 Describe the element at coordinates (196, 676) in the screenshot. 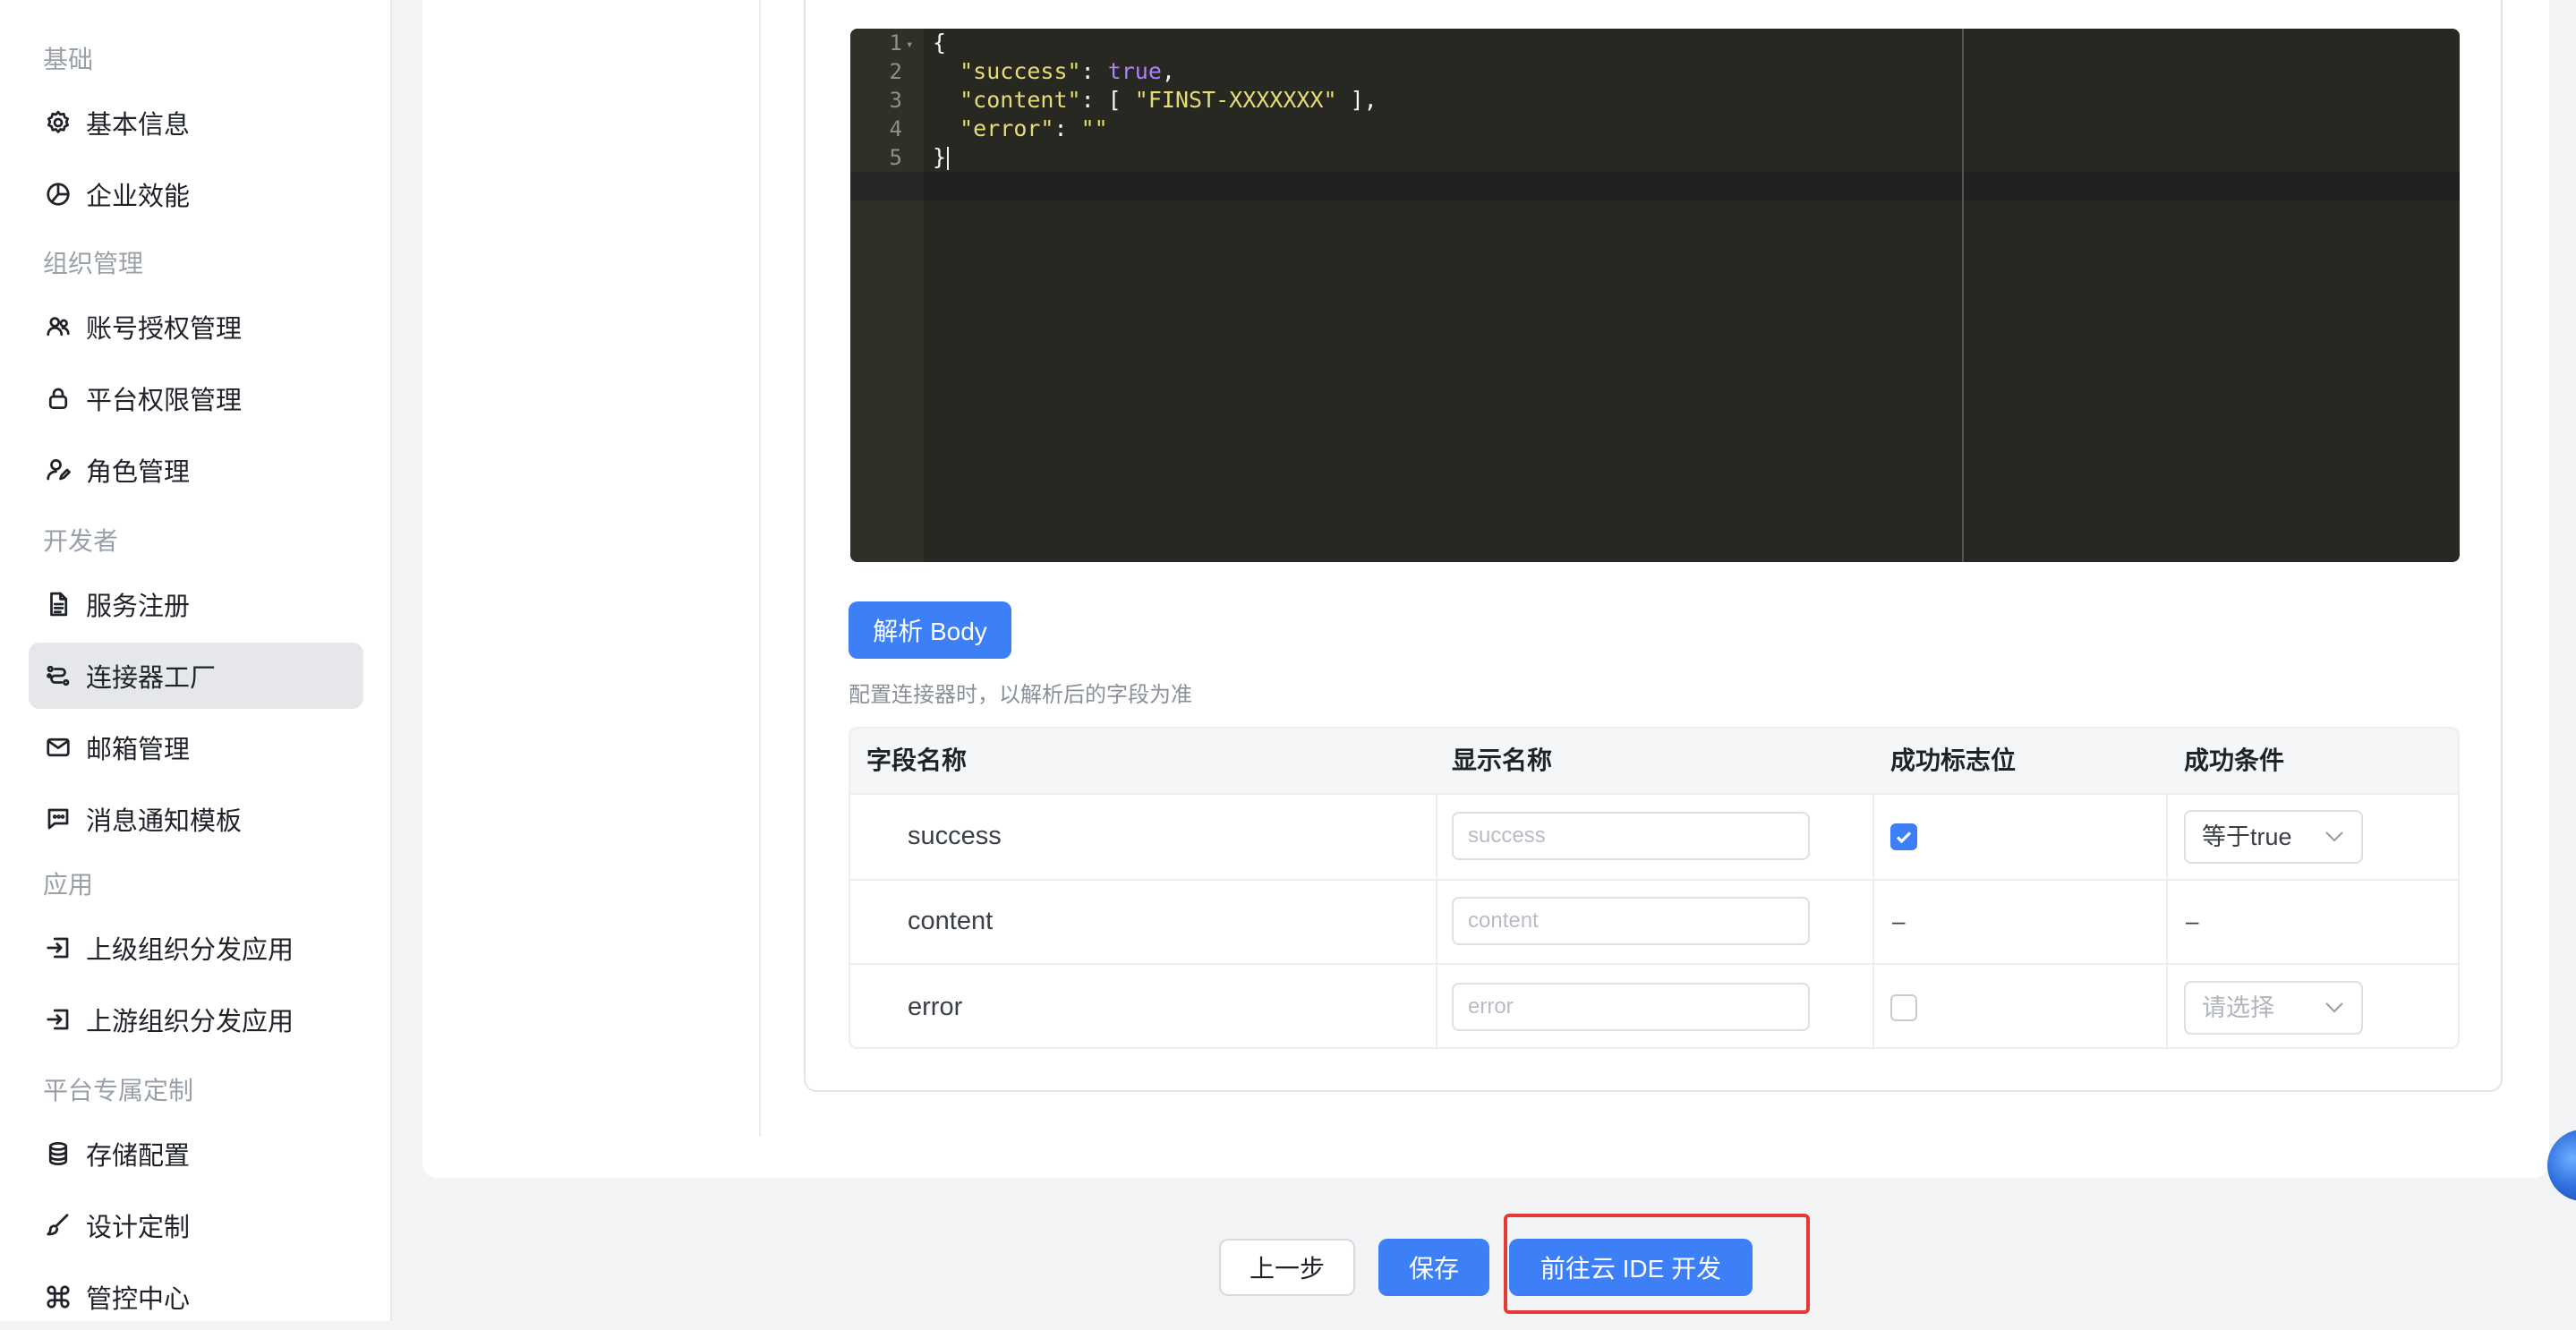

I see `sidebar-item: 连接器工厂` at that location.